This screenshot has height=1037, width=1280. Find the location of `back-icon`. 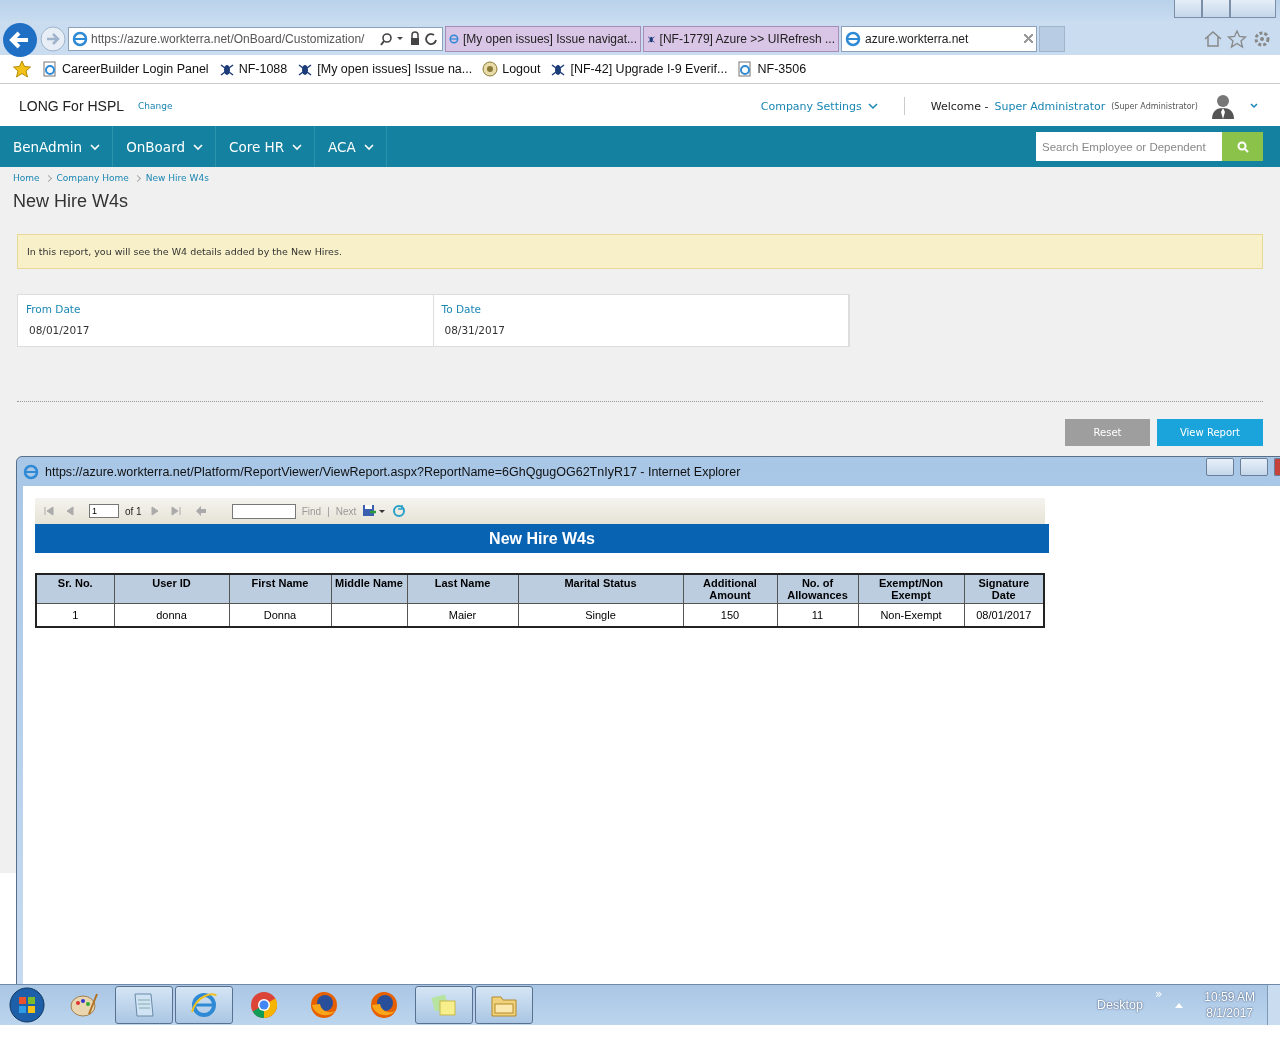

back-icon is located at coordinates (20, 39).